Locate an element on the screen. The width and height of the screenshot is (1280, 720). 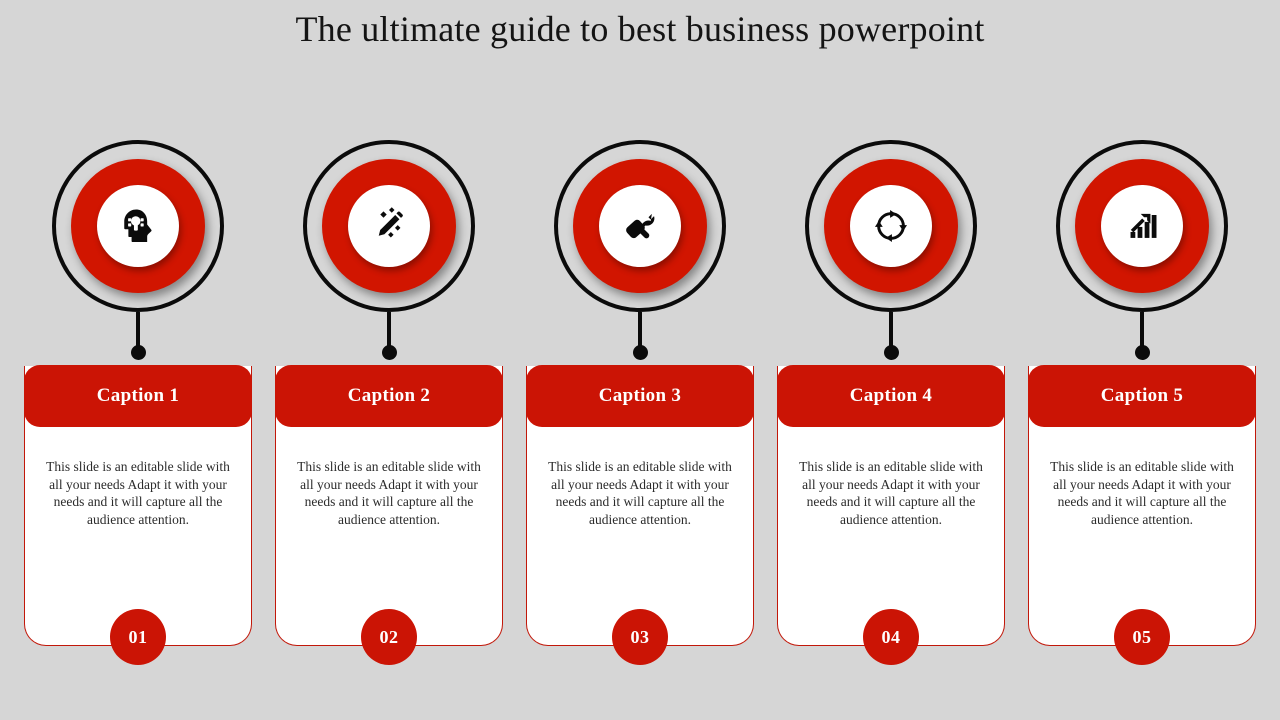
step-number-5: 05 is located at coordinates (1142, 636).